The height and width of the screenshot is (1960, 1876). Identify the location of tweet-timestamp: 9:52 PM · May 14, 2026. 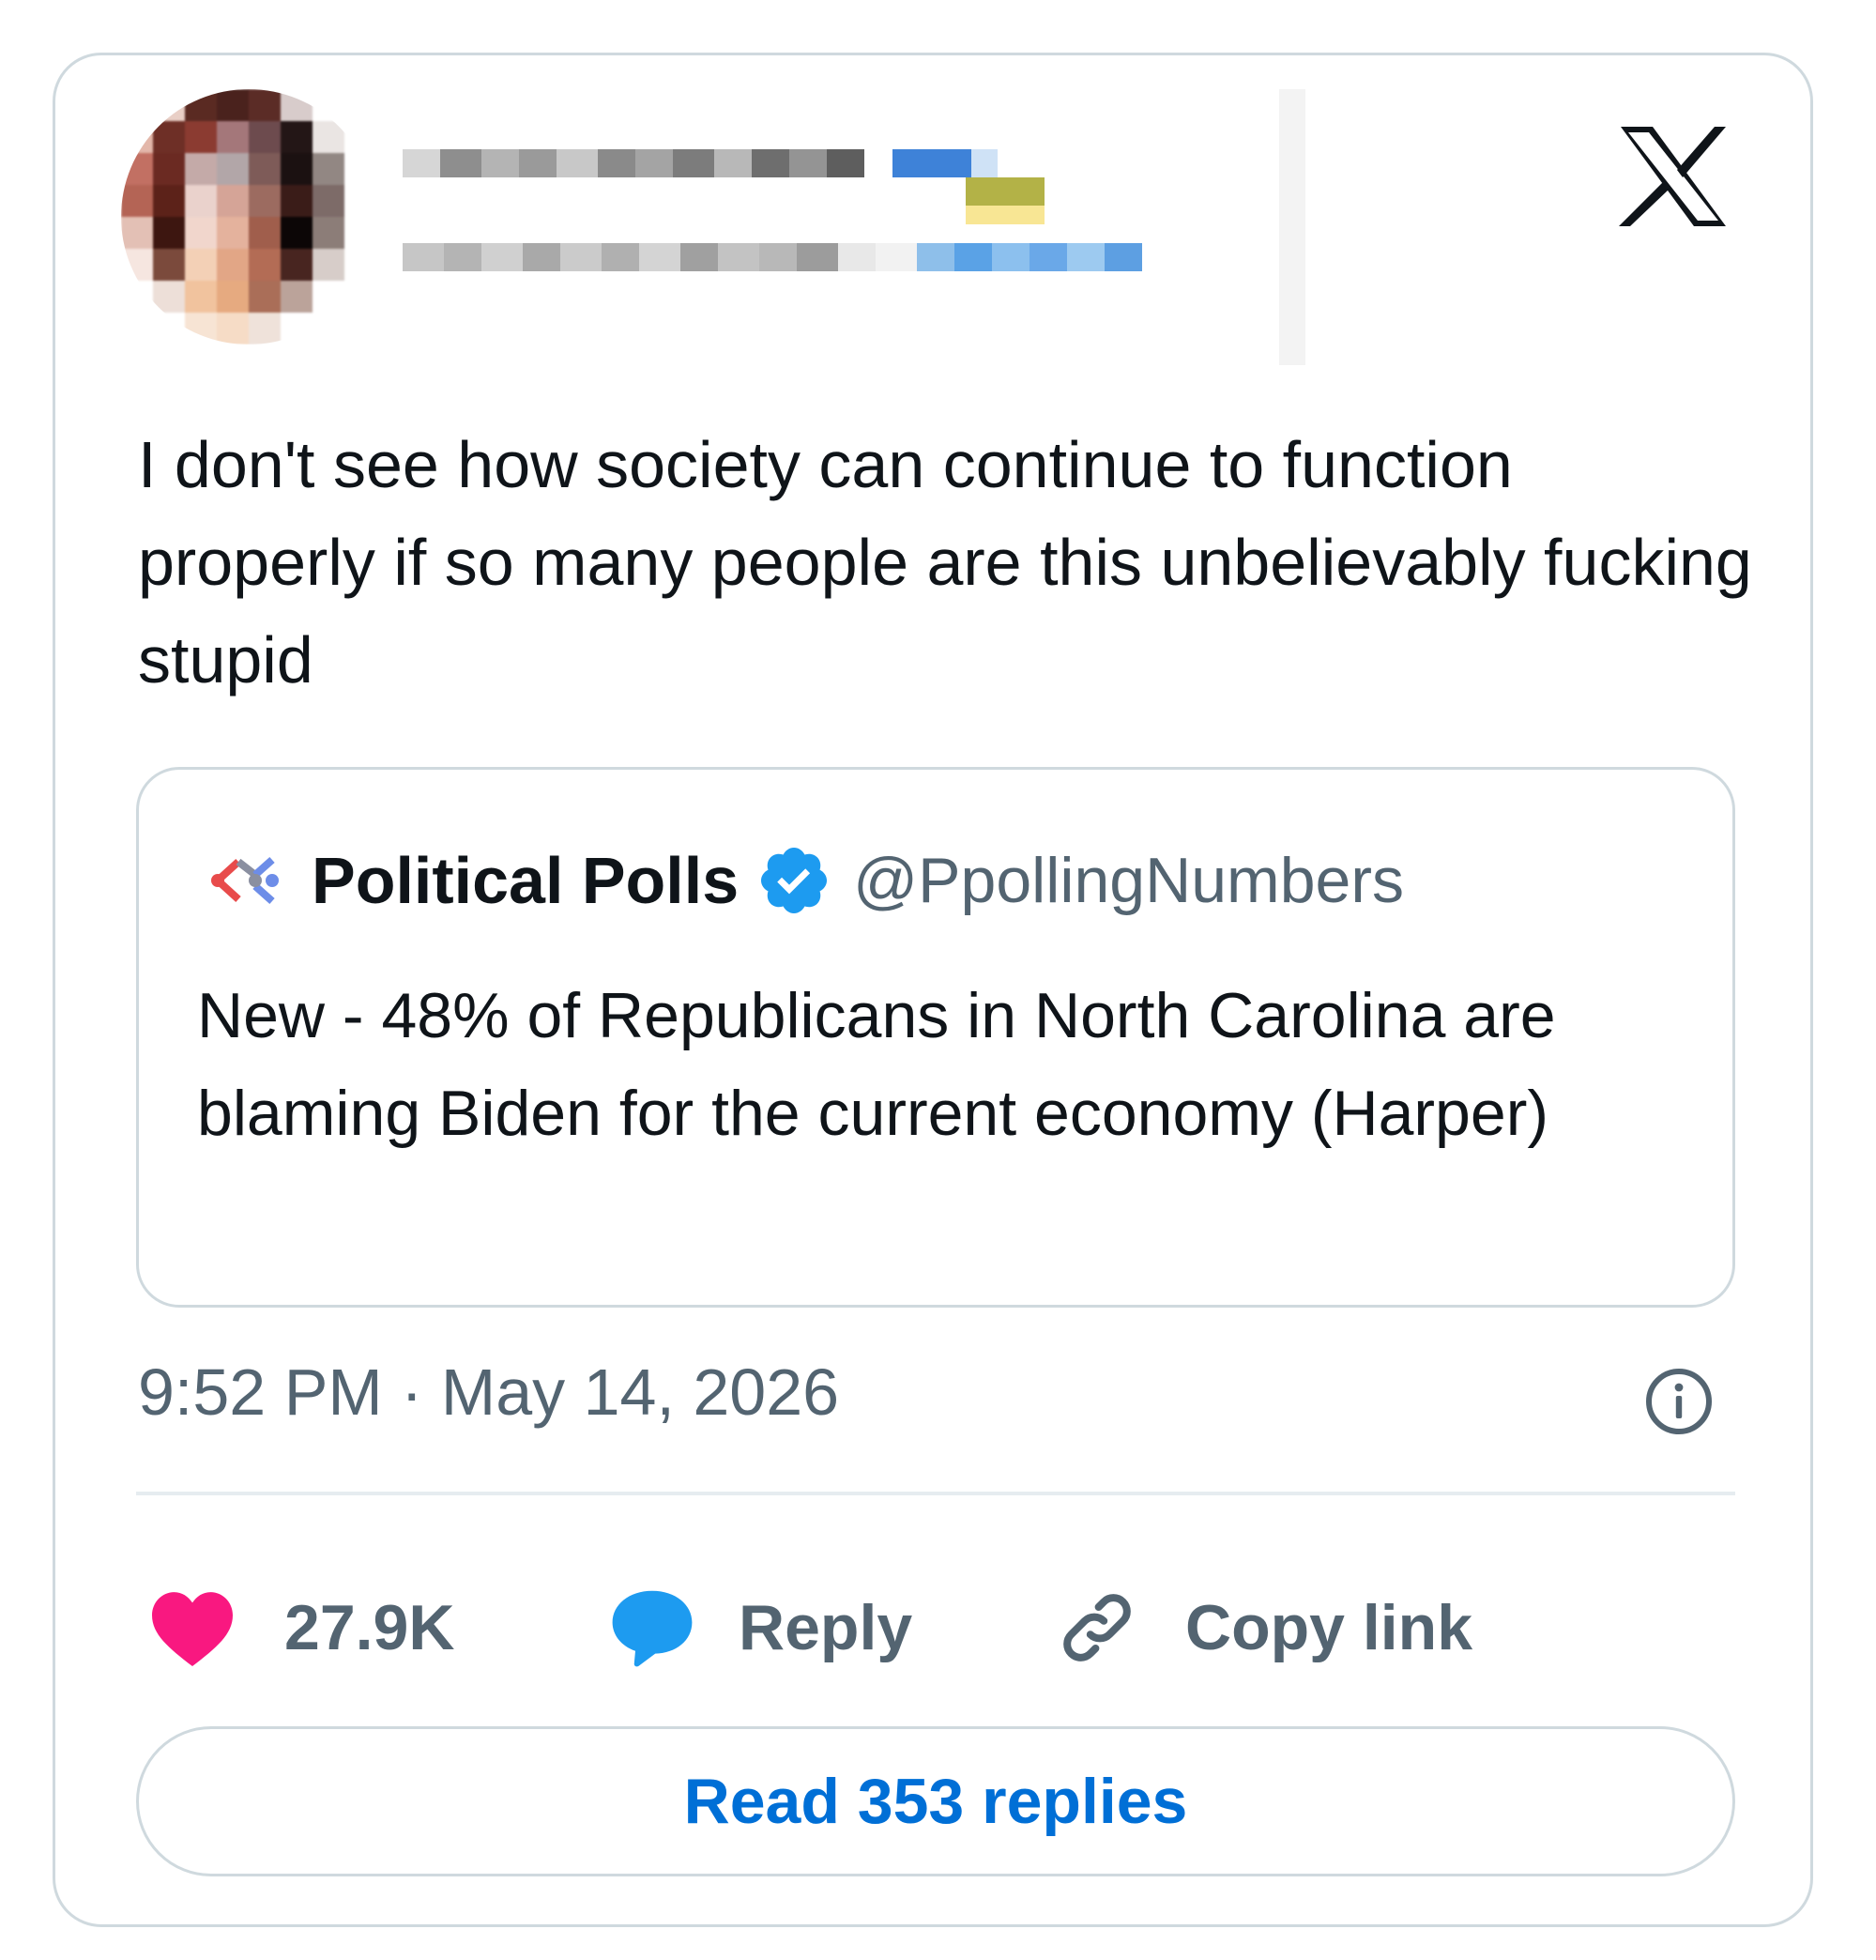
(488, 1392).